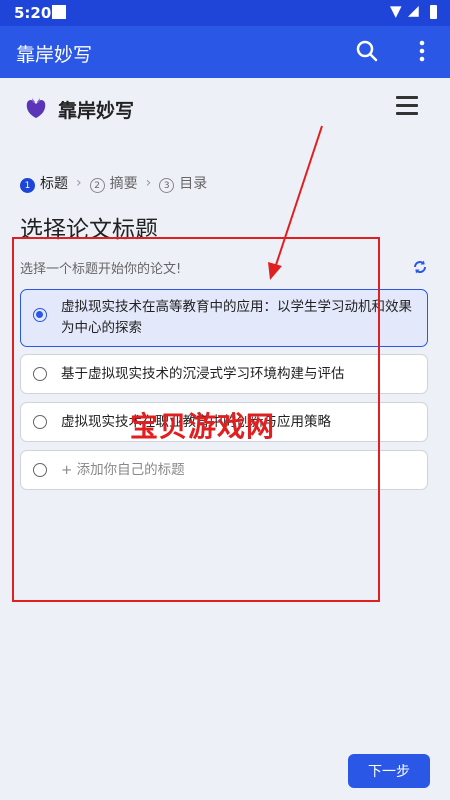 The image size is (450, 800). What do you see at coordinates (54, 55) in the screenshot?
I see `app-title: 靠岸妙写` at bounding box center [54, 55].